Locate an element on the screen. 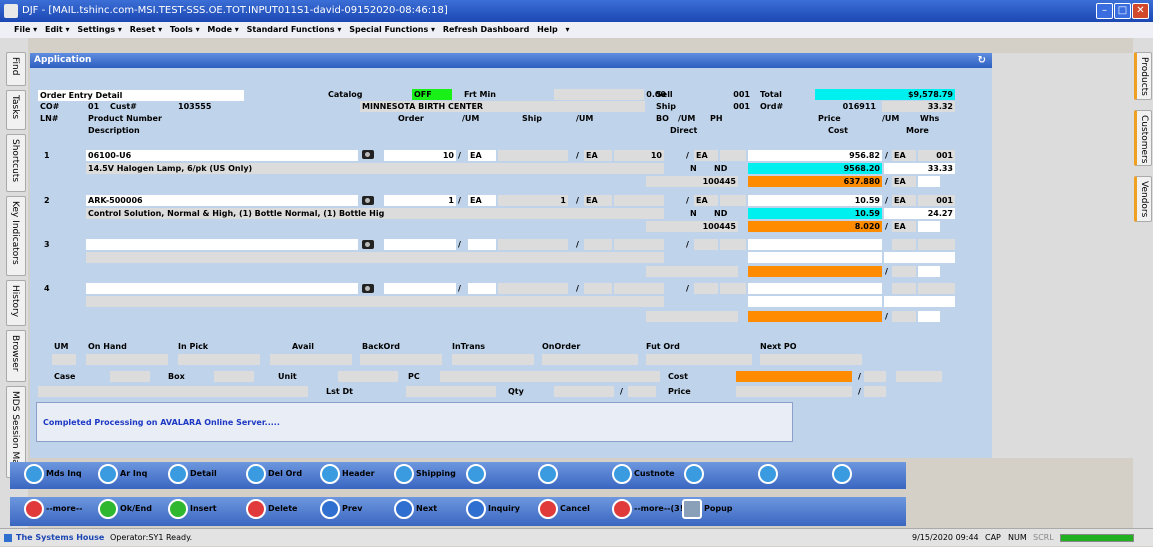  product-number-field: ARK-500006 is located at coordinates (222, 200).